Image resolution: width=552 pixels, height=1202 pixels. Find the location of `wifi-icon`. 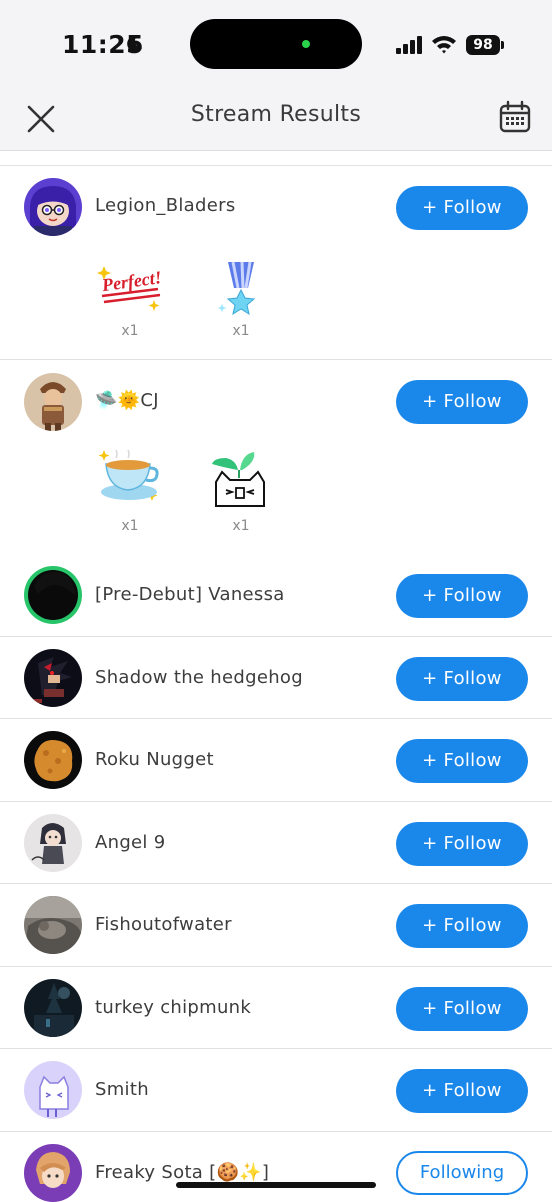

wifi-icon is located at coordinates (444, 45).